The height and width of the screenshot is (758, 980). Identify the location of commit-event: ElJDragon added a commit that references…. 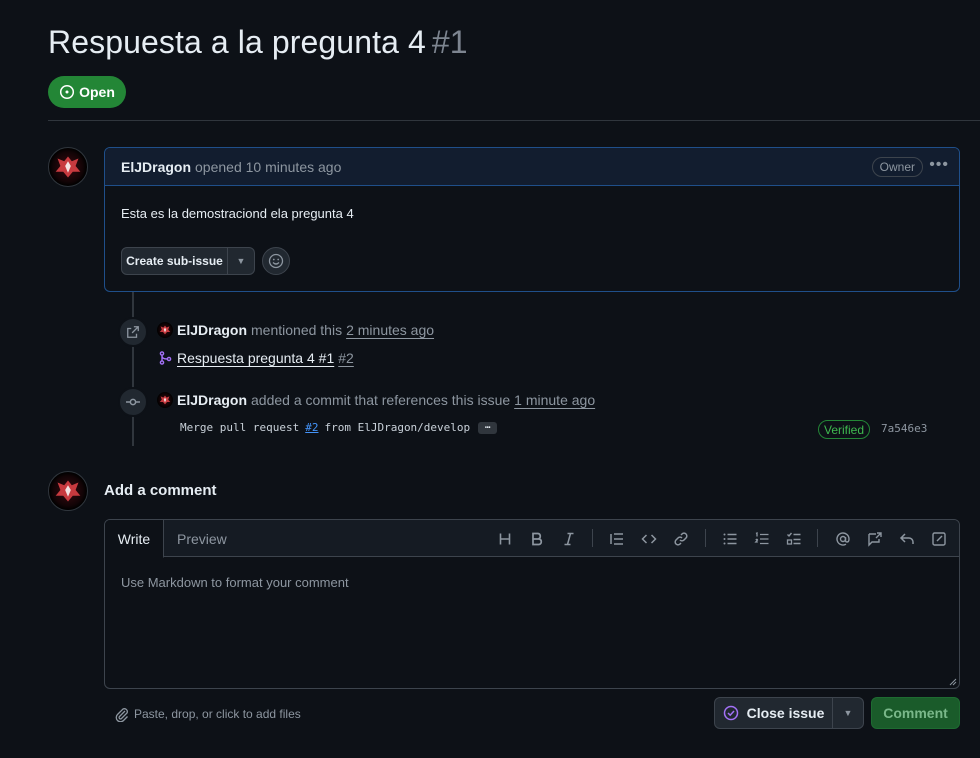
(376, 400).